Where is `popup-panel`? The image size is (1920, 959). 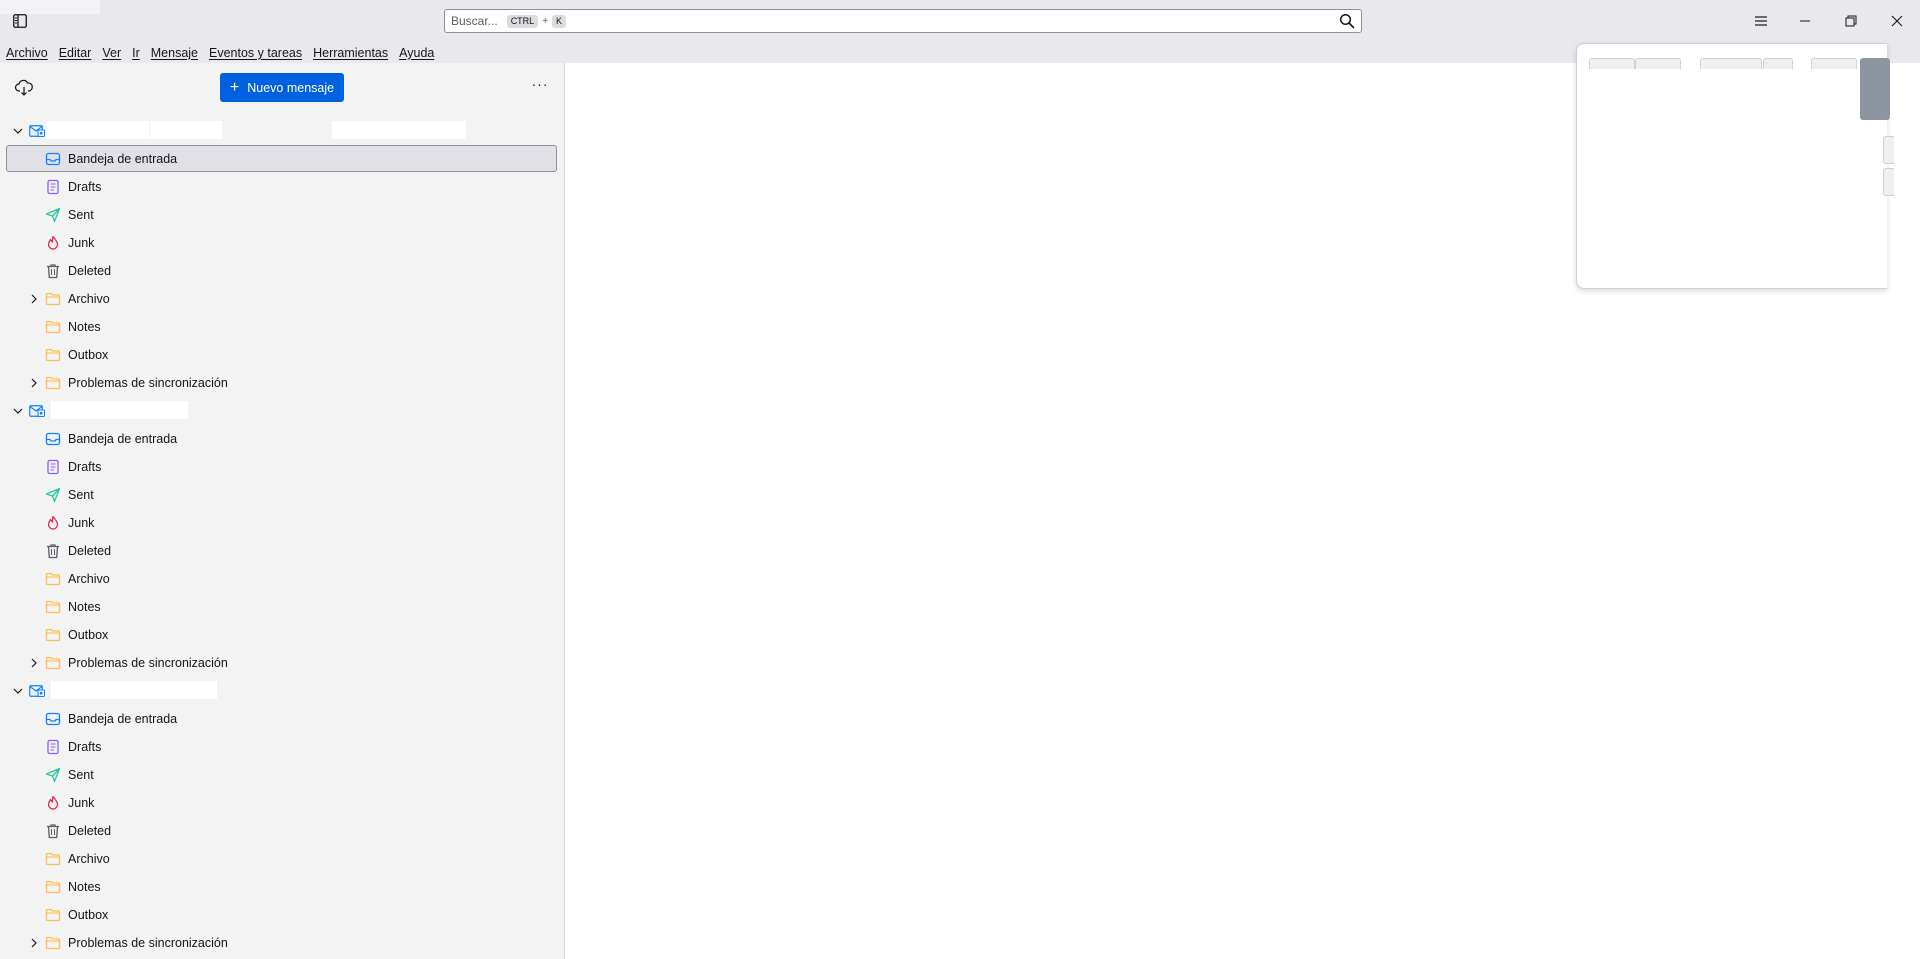
popup-panel is located at coordinates (1735, 166).